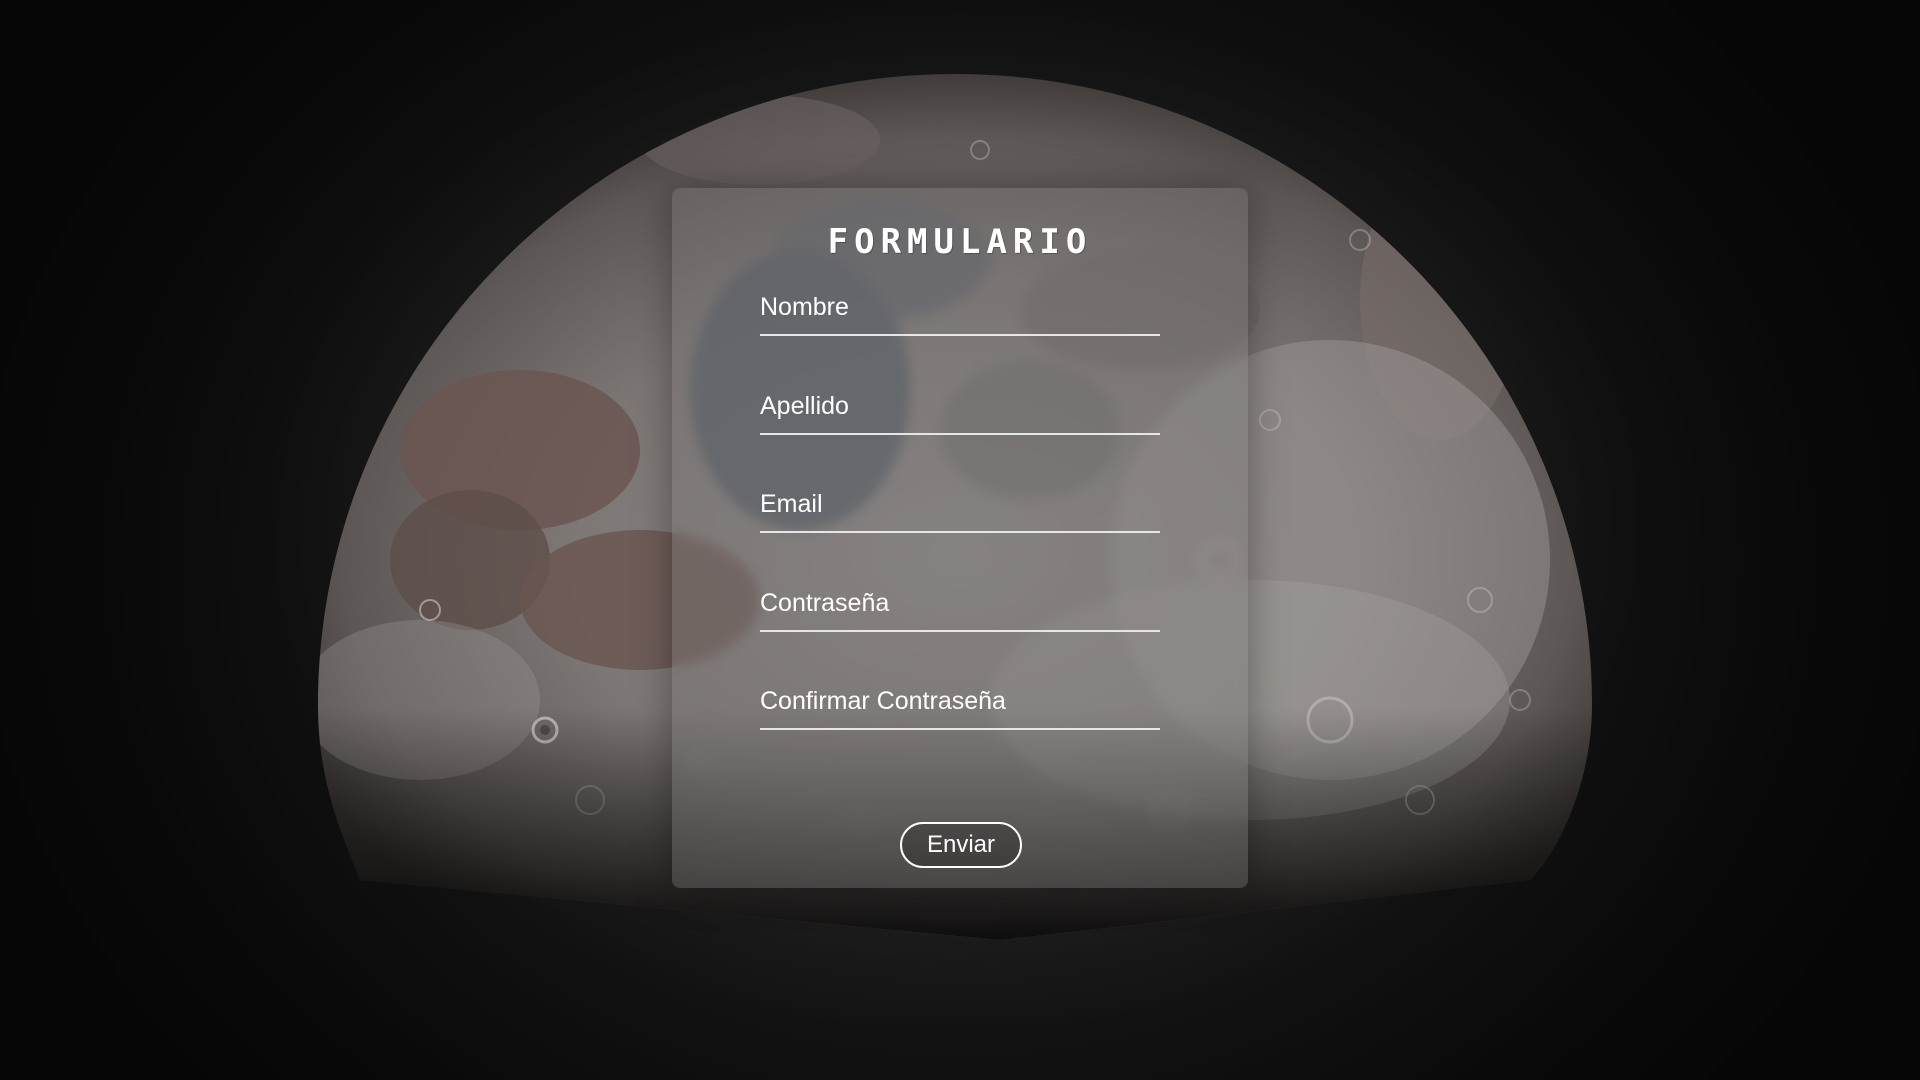 The width and height of the screenshot is (1920, 1080). I want to click on field-nombre, so click(960, 308).